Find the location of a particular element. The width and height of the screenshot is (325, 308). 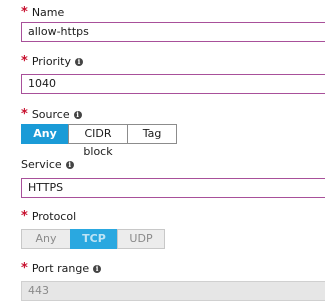

priority-label: Priority is located at coordinates (51, 61).